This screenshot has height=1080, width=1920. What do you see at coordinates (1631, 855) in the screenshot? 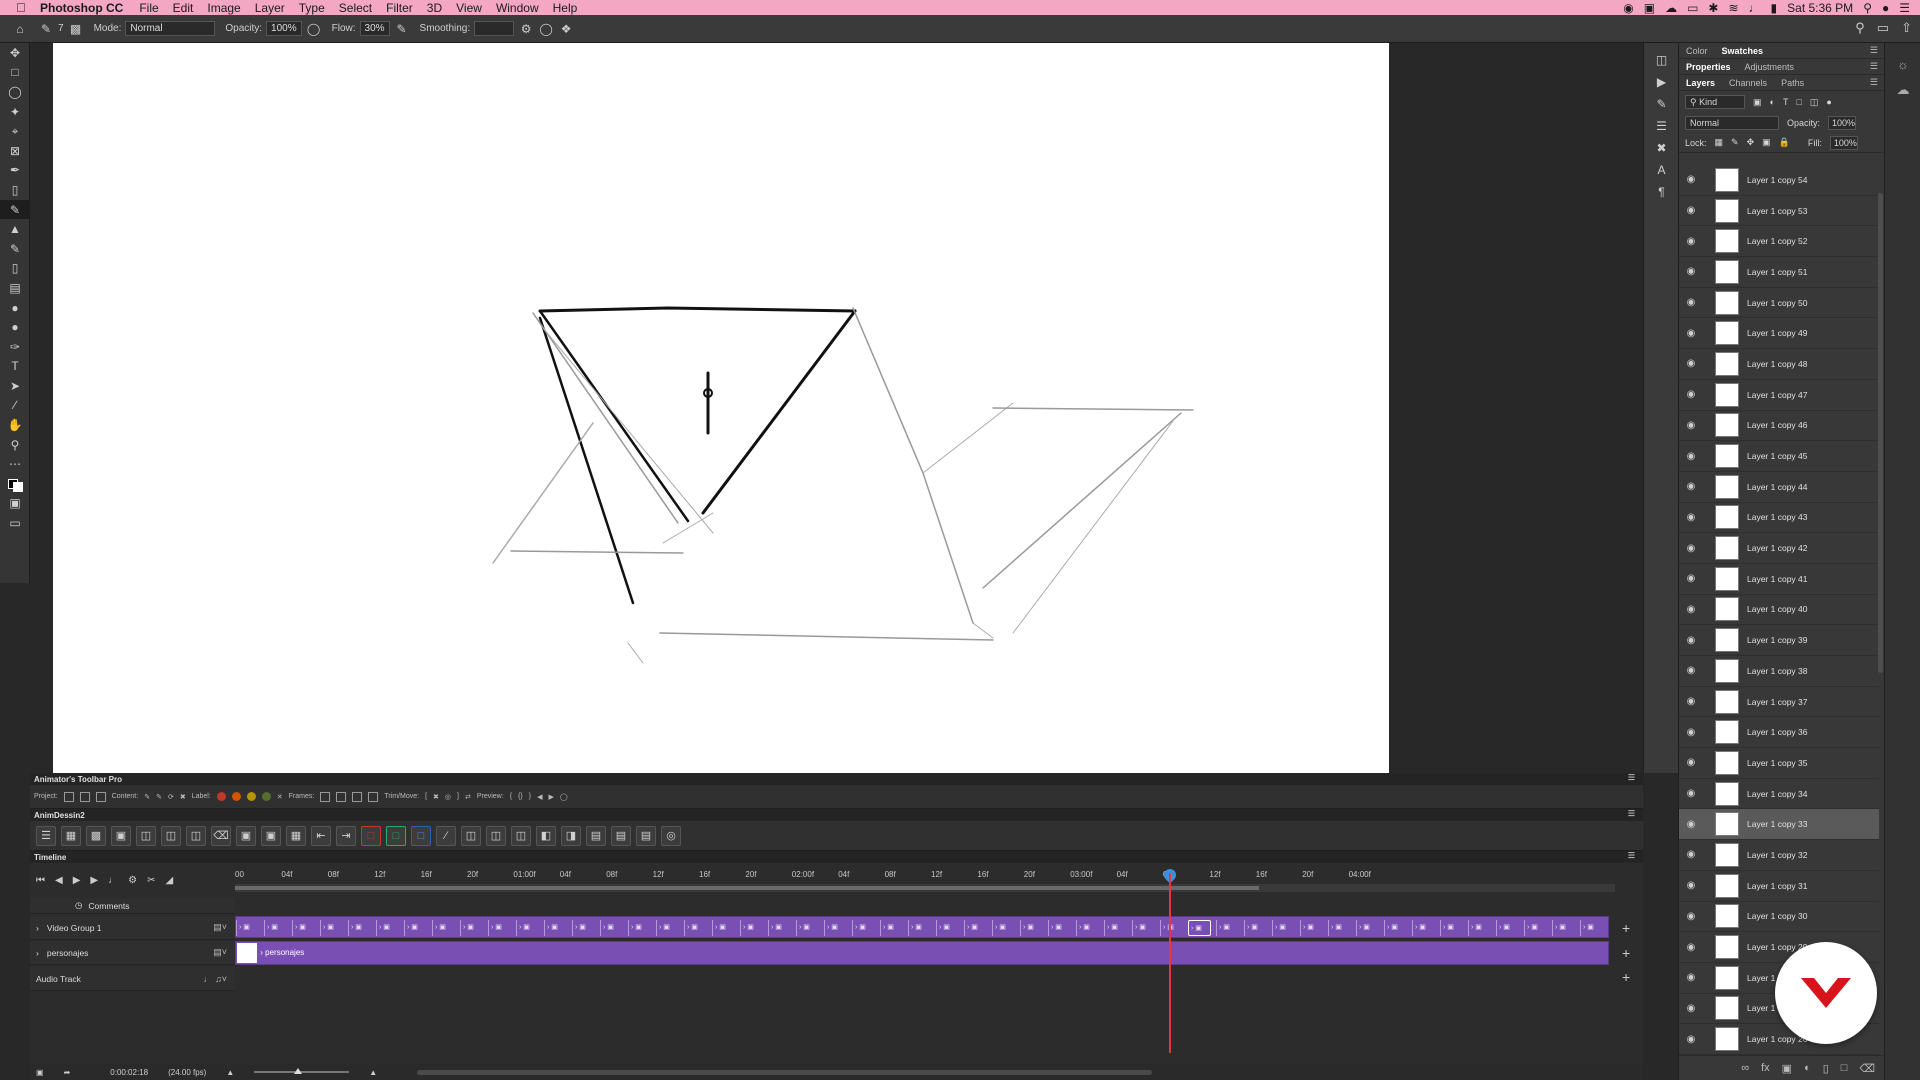
I see `panel-menu-icon: ☰` at bounding box center [1631, 855].